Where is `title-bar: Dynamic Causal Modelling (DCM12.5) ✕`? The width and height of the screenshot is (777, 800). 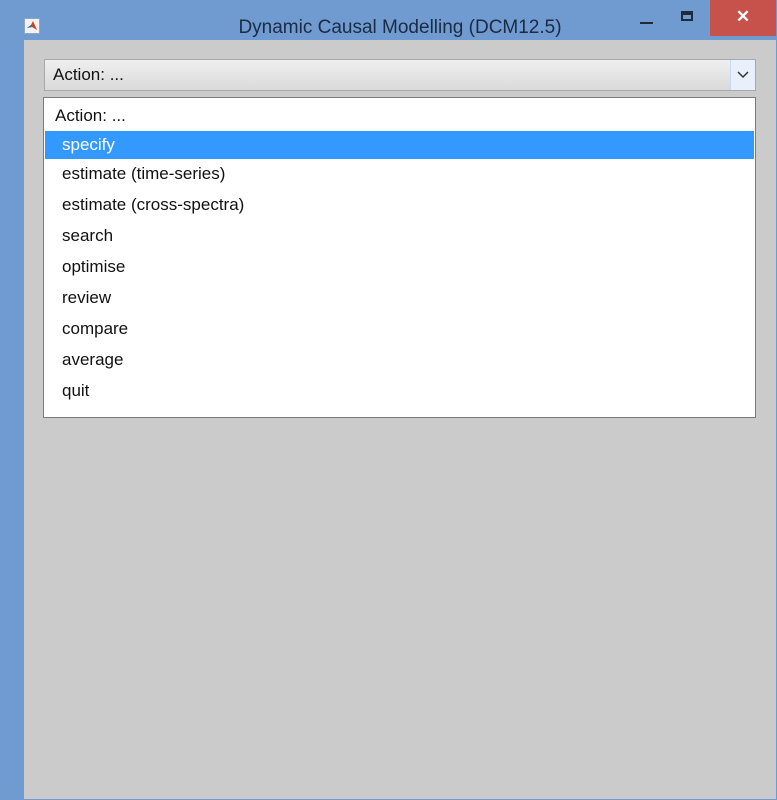 title-bar: Dynamic Causal Modelling (DCM12.5) ✕ is located at coordinates (388, 20).